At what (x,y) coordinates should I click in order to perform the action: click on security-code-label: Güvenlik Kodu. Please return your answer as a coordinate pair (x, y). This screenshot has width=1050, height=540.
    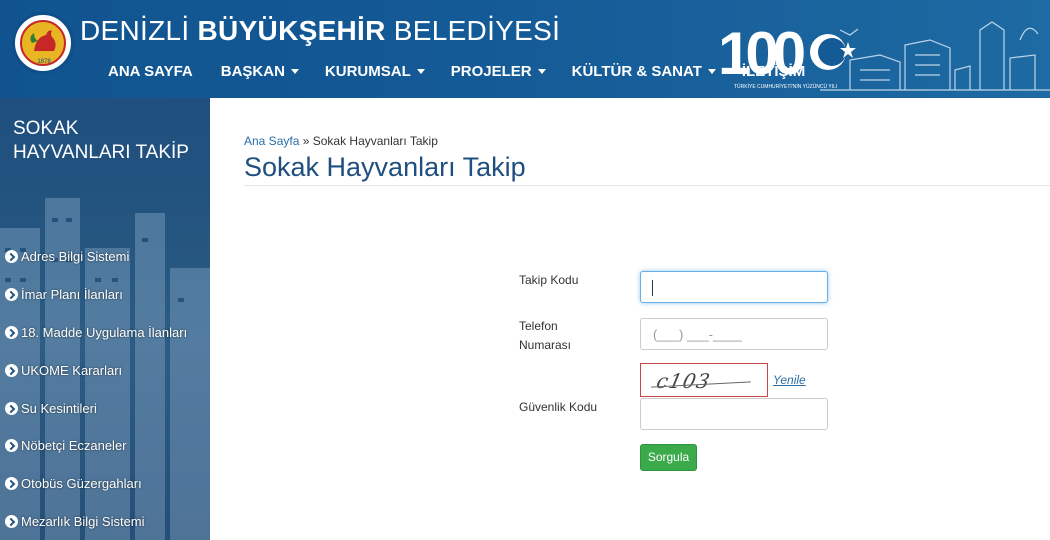
    Looking at the image, I should click on (558, 407).